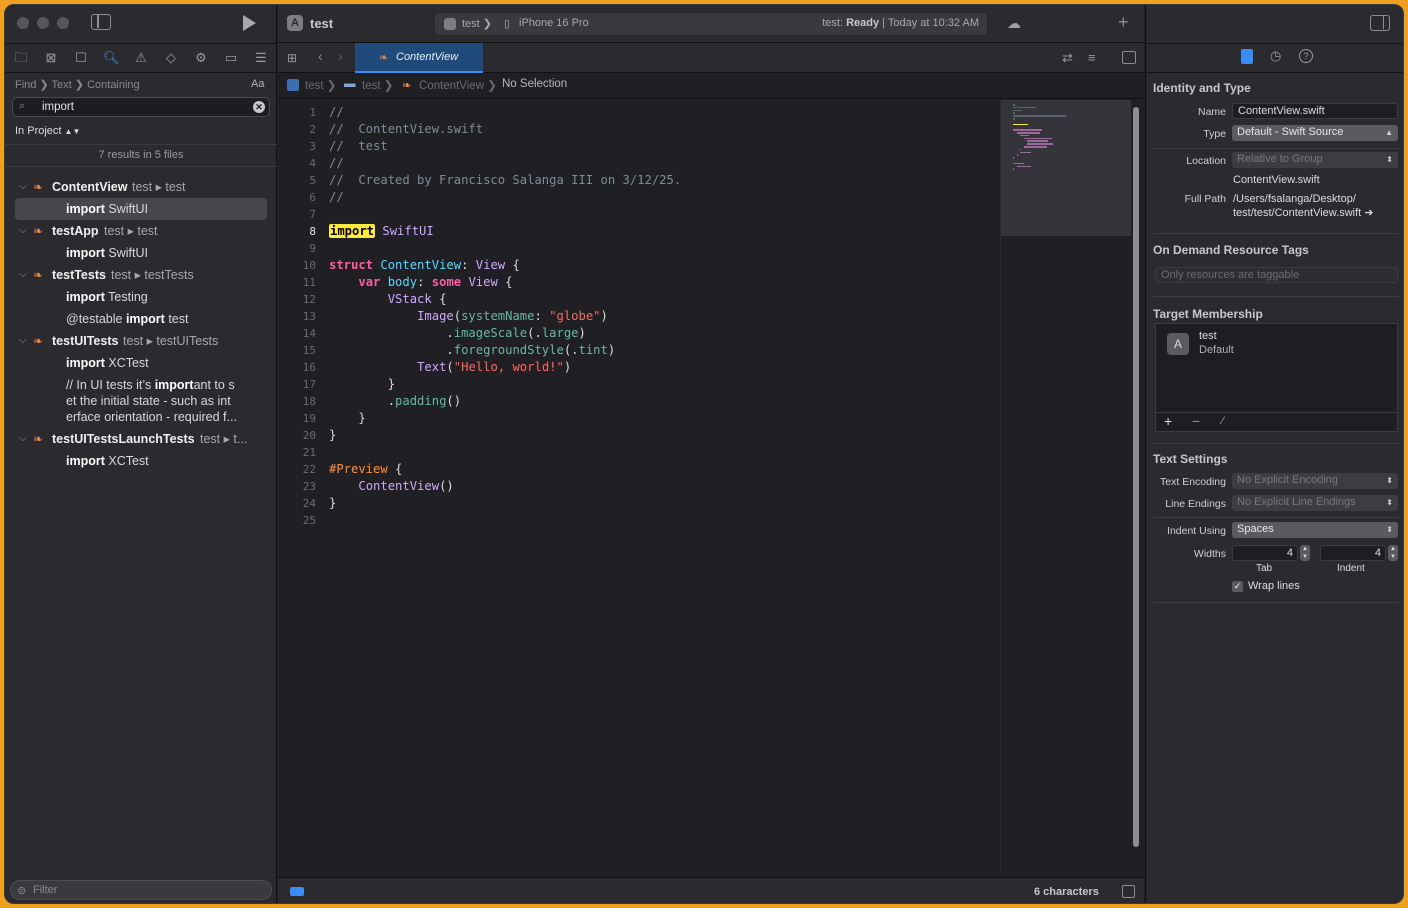  Describe the element at coordinates (309, 367) in the screenshot. I see `line-number: 16` at that location.